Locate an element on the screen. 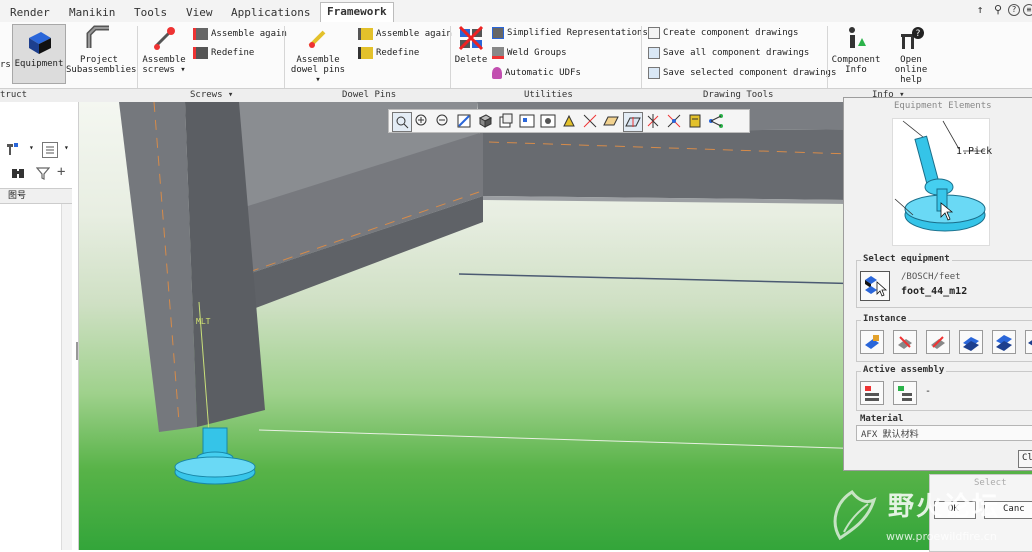 The height and width of the screenshot is (552, 1032). tree-settings-icon is located at coordinates (13, 149).